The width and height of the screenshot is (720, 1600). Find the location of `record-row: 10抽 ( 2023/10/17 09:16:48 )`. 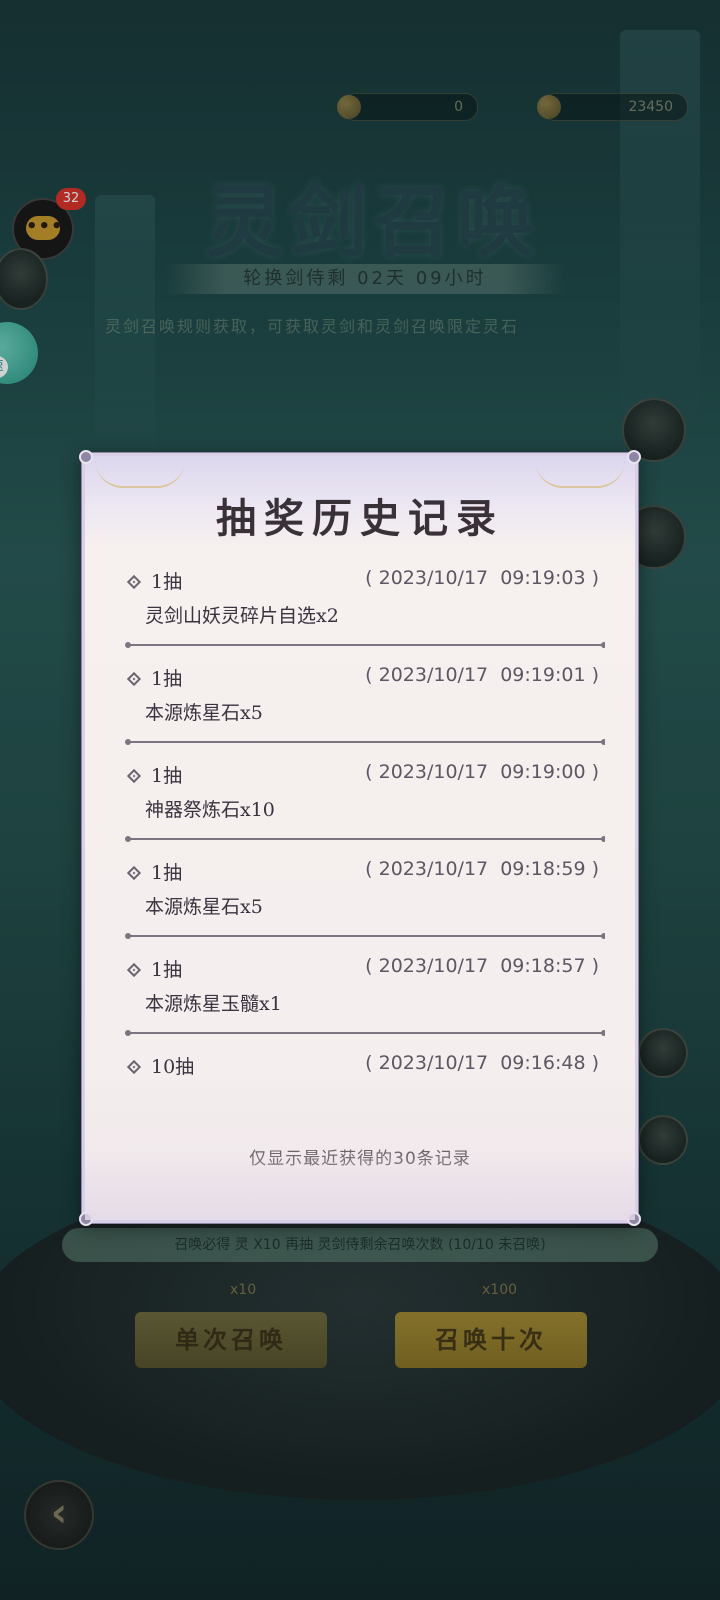

record-row: 10抽 ( 2023/10/17 09:16:48 ) is located at coordinates (365, 1085).